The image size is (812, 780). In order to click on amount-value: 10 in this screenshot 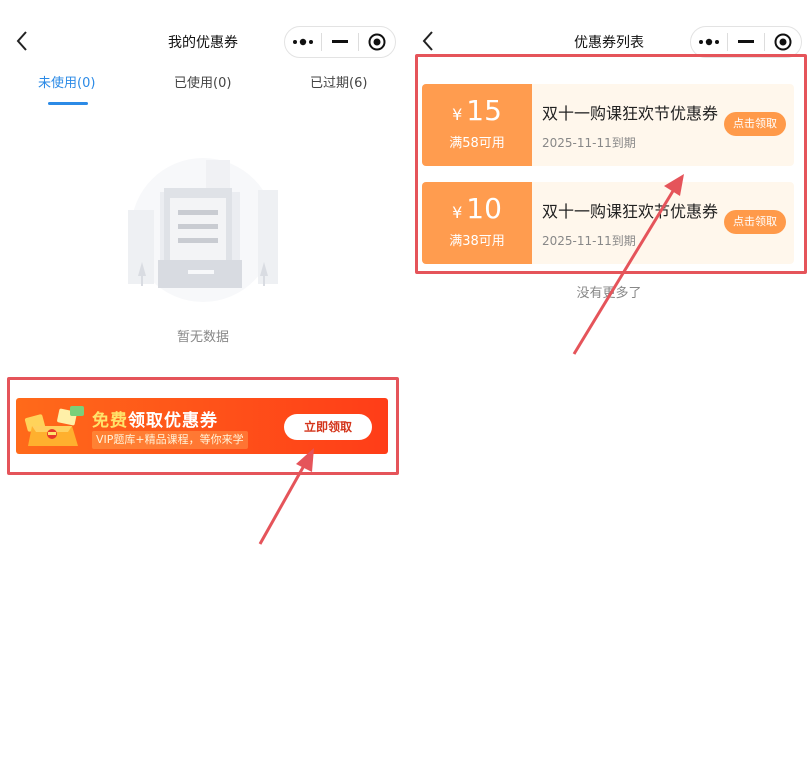, I will do `click(484, 208)`.